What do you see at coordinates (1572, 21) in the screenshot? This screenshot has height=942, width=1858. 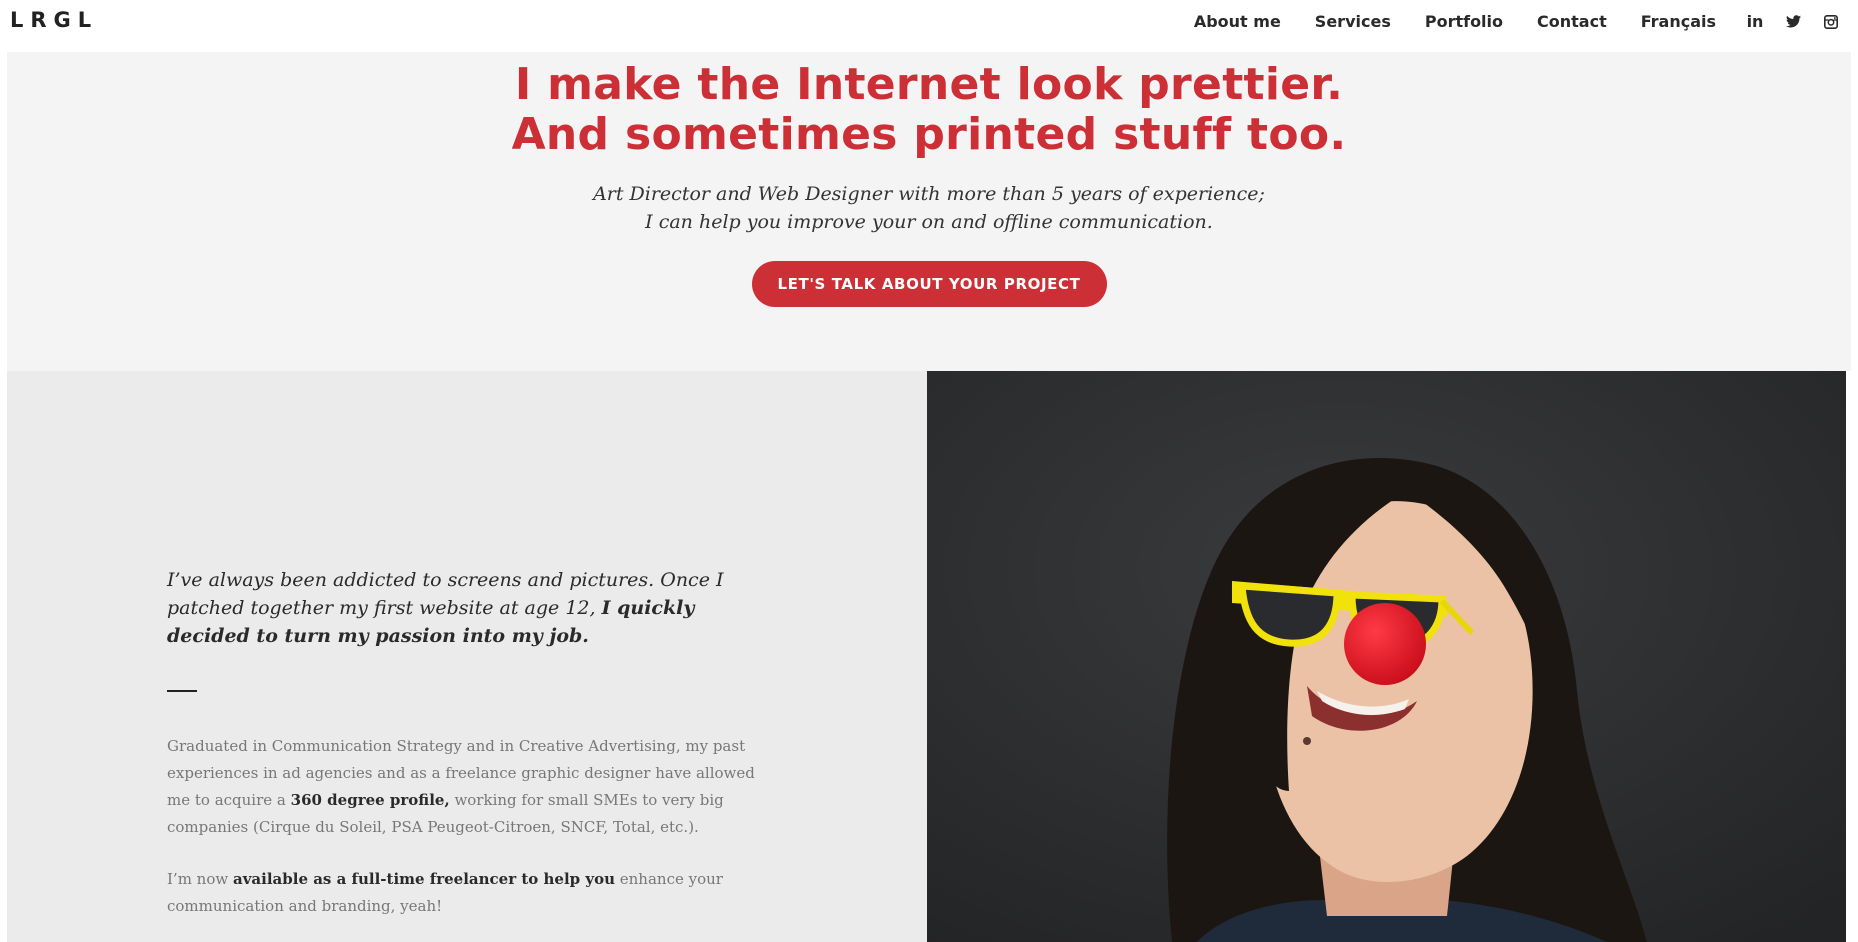 I see `nav-contact: Contact` at bounding box center [1572, 21].